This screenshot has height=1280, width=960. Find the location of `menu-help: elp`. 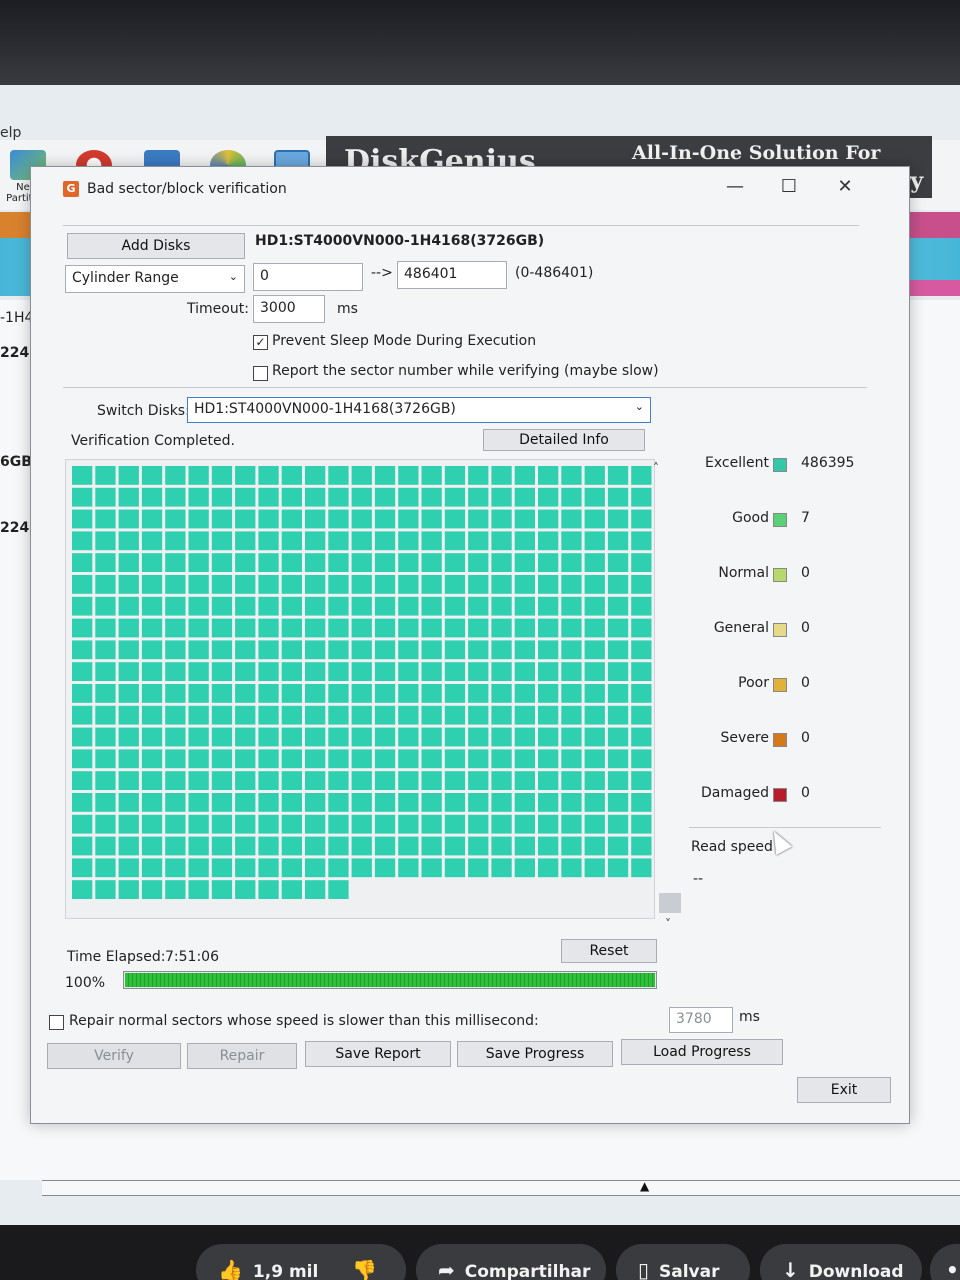

menu-help: elp is located at coordinates (10, 133).